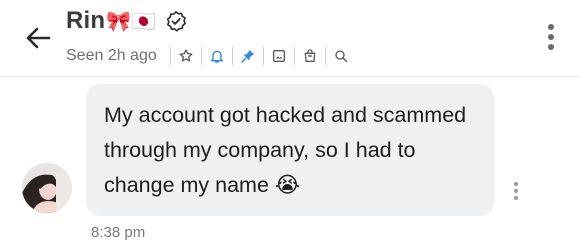  Describe the element at coordinates (186, 56) in the screenshot. I see `star-icon` at that location.